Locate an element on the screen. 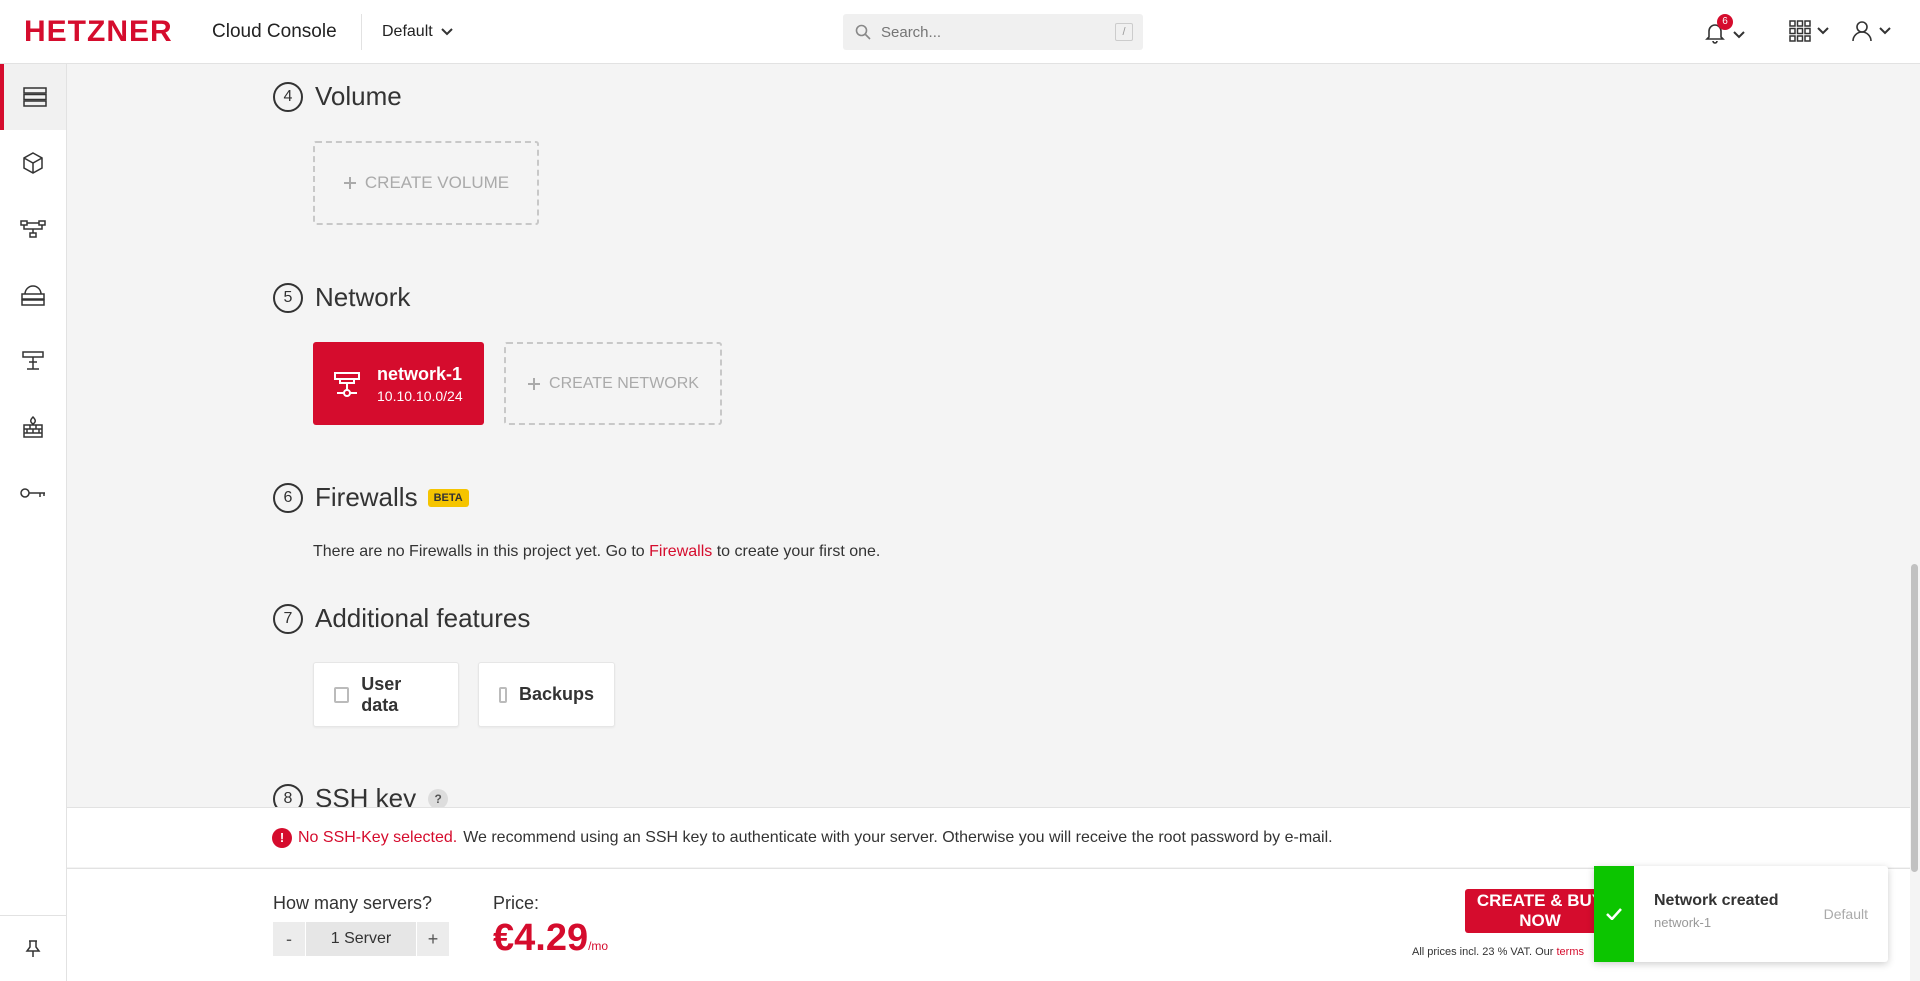 The image size is (1920, 981). sidebar-pin-button is located at coordinates (33, 948).